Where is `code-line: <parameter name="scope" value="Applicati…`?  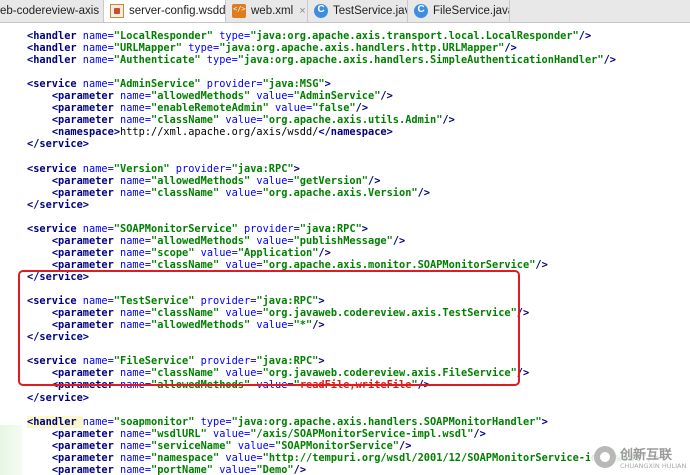
code-line: <parameter name="scope" value="Applicati… is located at coordinates (179, 253).